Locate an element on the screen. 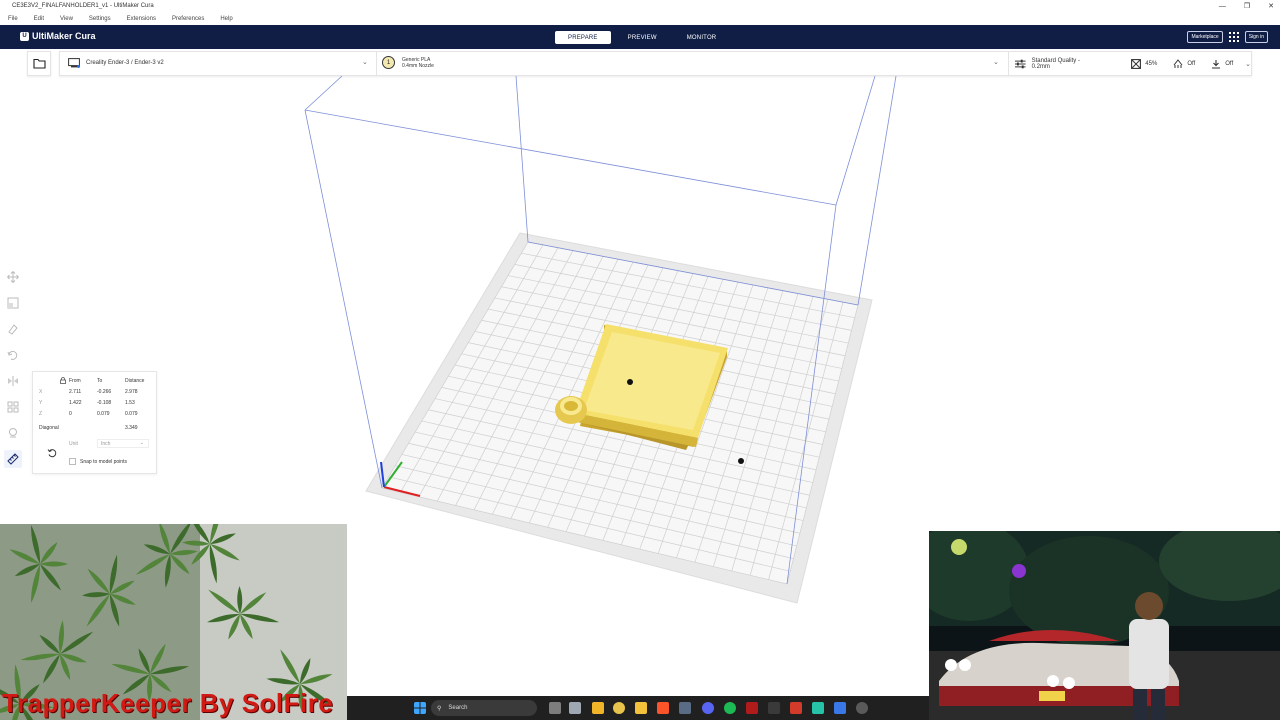  scale-icon is located at coordinates (13, 303).